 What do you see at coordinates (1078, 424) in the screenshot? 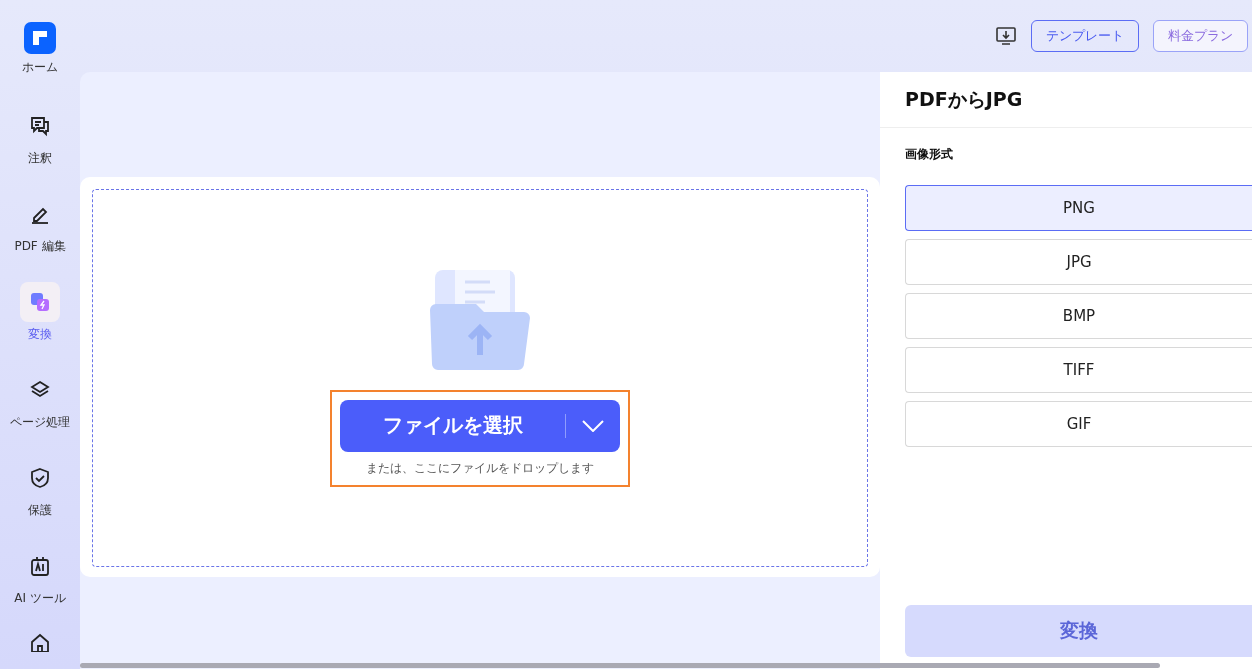
I see `format-option: GIF` at bounding box center [1078, 424].